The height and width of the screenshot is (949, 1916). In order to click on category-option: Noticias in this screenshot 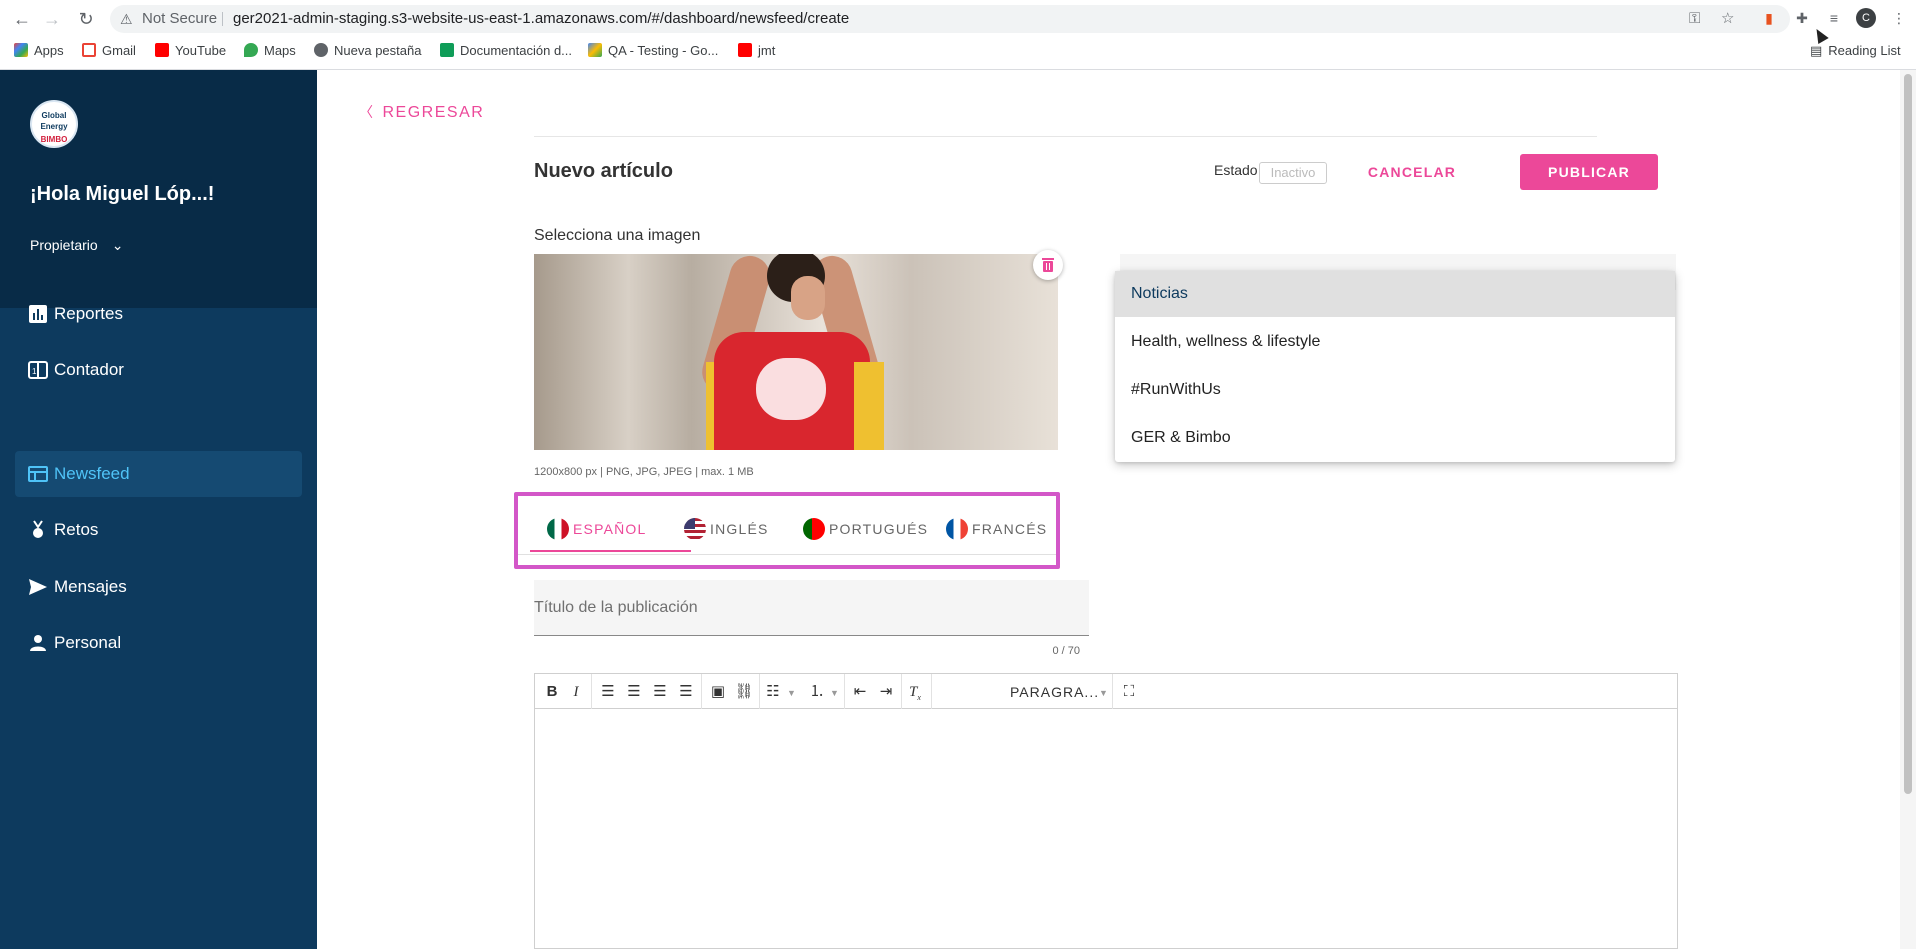, I will do `click(1395, 294)`.